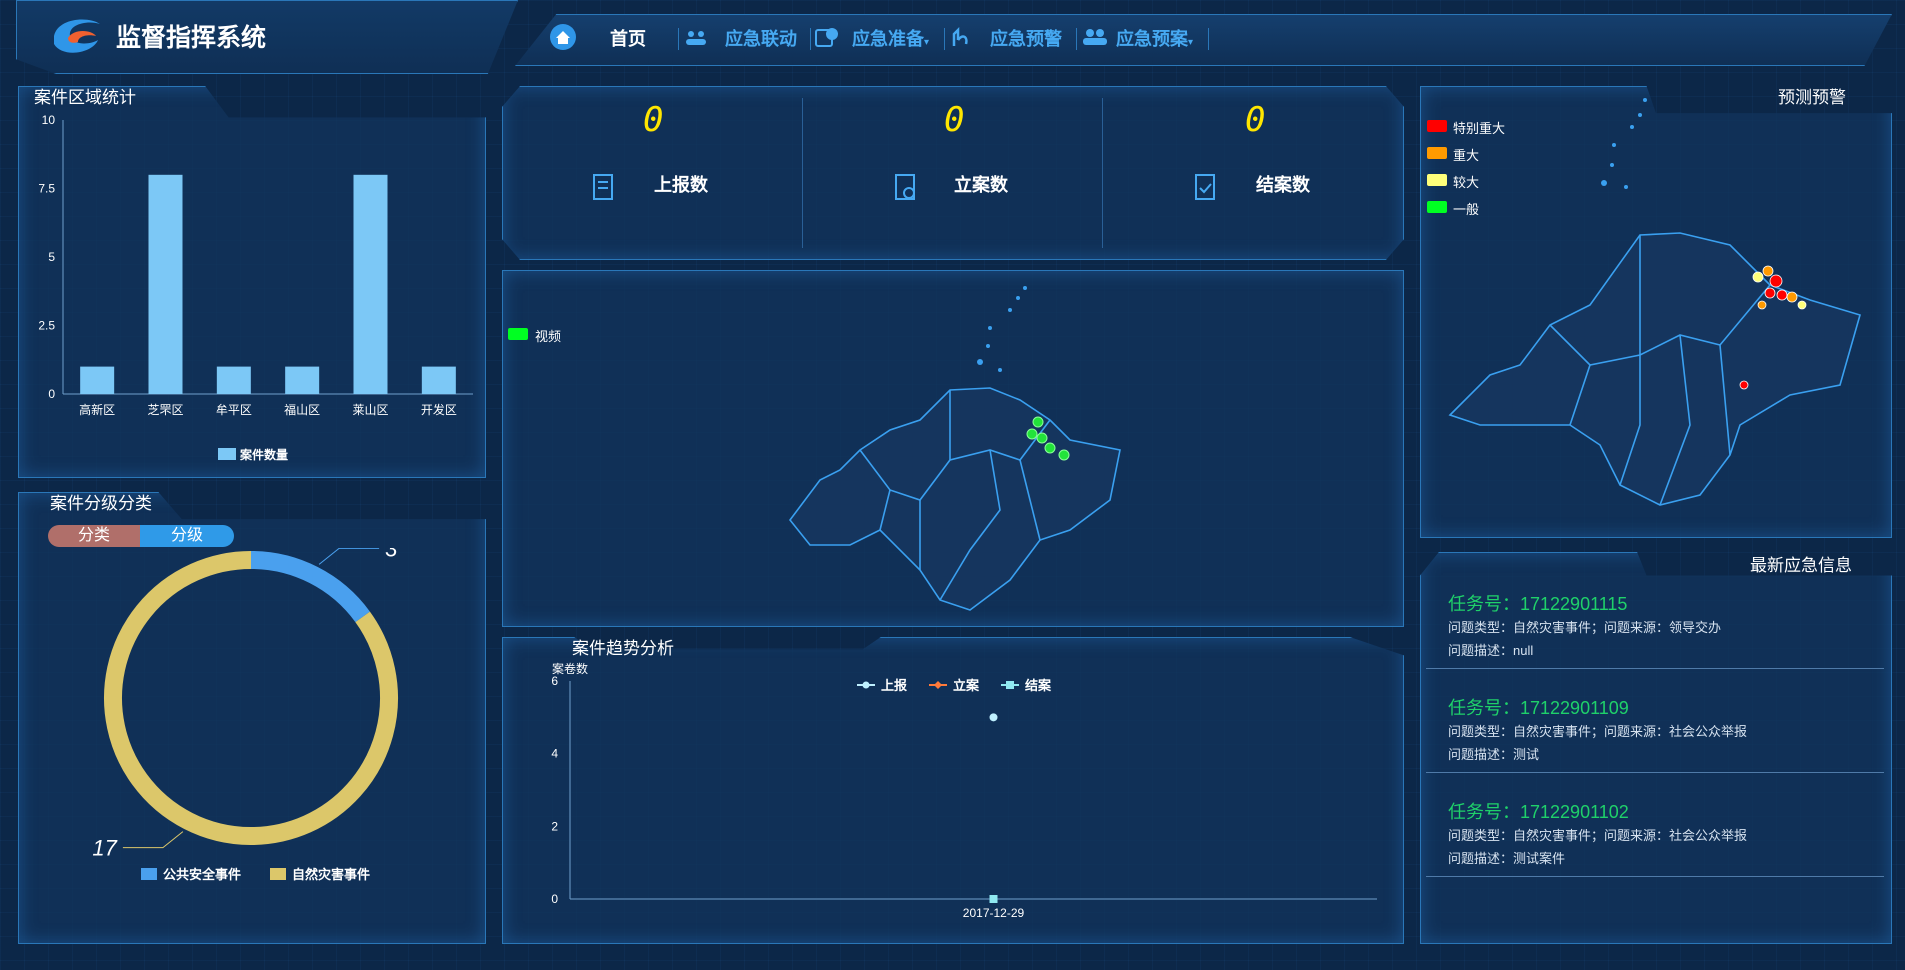  Describe the element at coordinates (628, 38) in the screenshot. I see `nav-item-home: 首页` at that location.